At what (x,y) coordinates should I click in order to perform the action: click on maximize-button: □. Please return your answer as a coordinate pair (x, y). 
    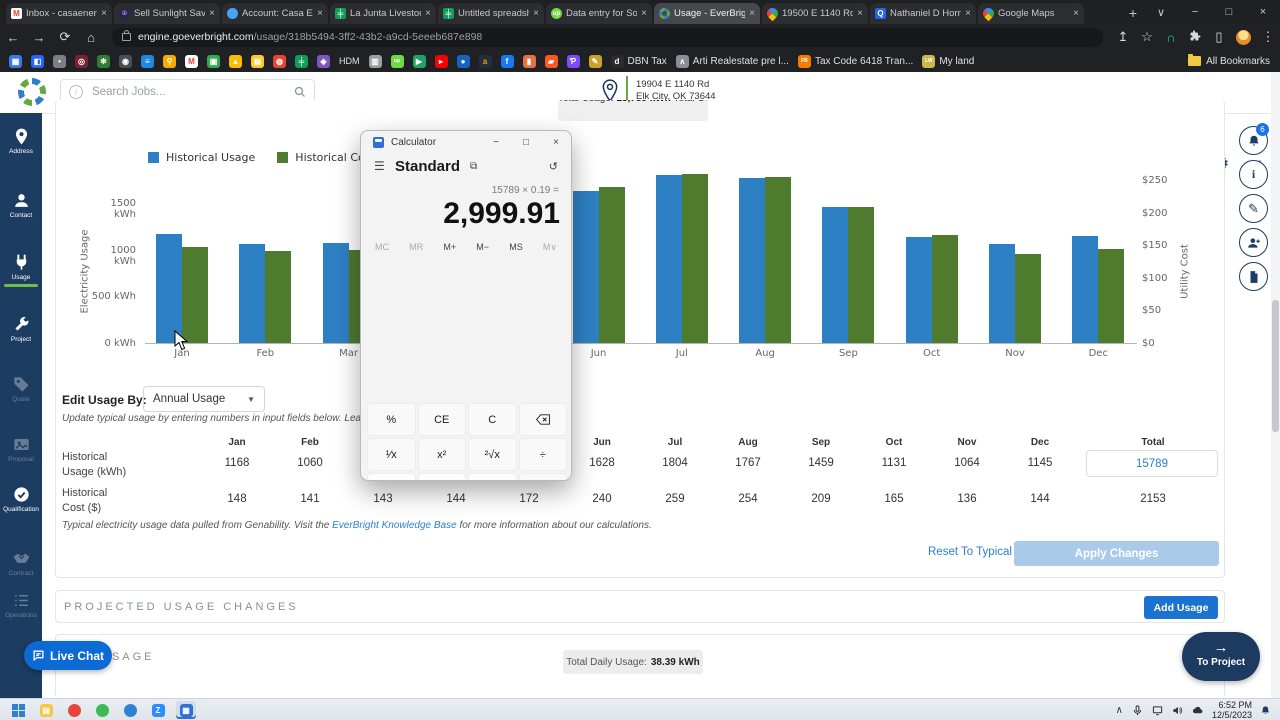
    Looking at the image, I should click on (1229, 12).